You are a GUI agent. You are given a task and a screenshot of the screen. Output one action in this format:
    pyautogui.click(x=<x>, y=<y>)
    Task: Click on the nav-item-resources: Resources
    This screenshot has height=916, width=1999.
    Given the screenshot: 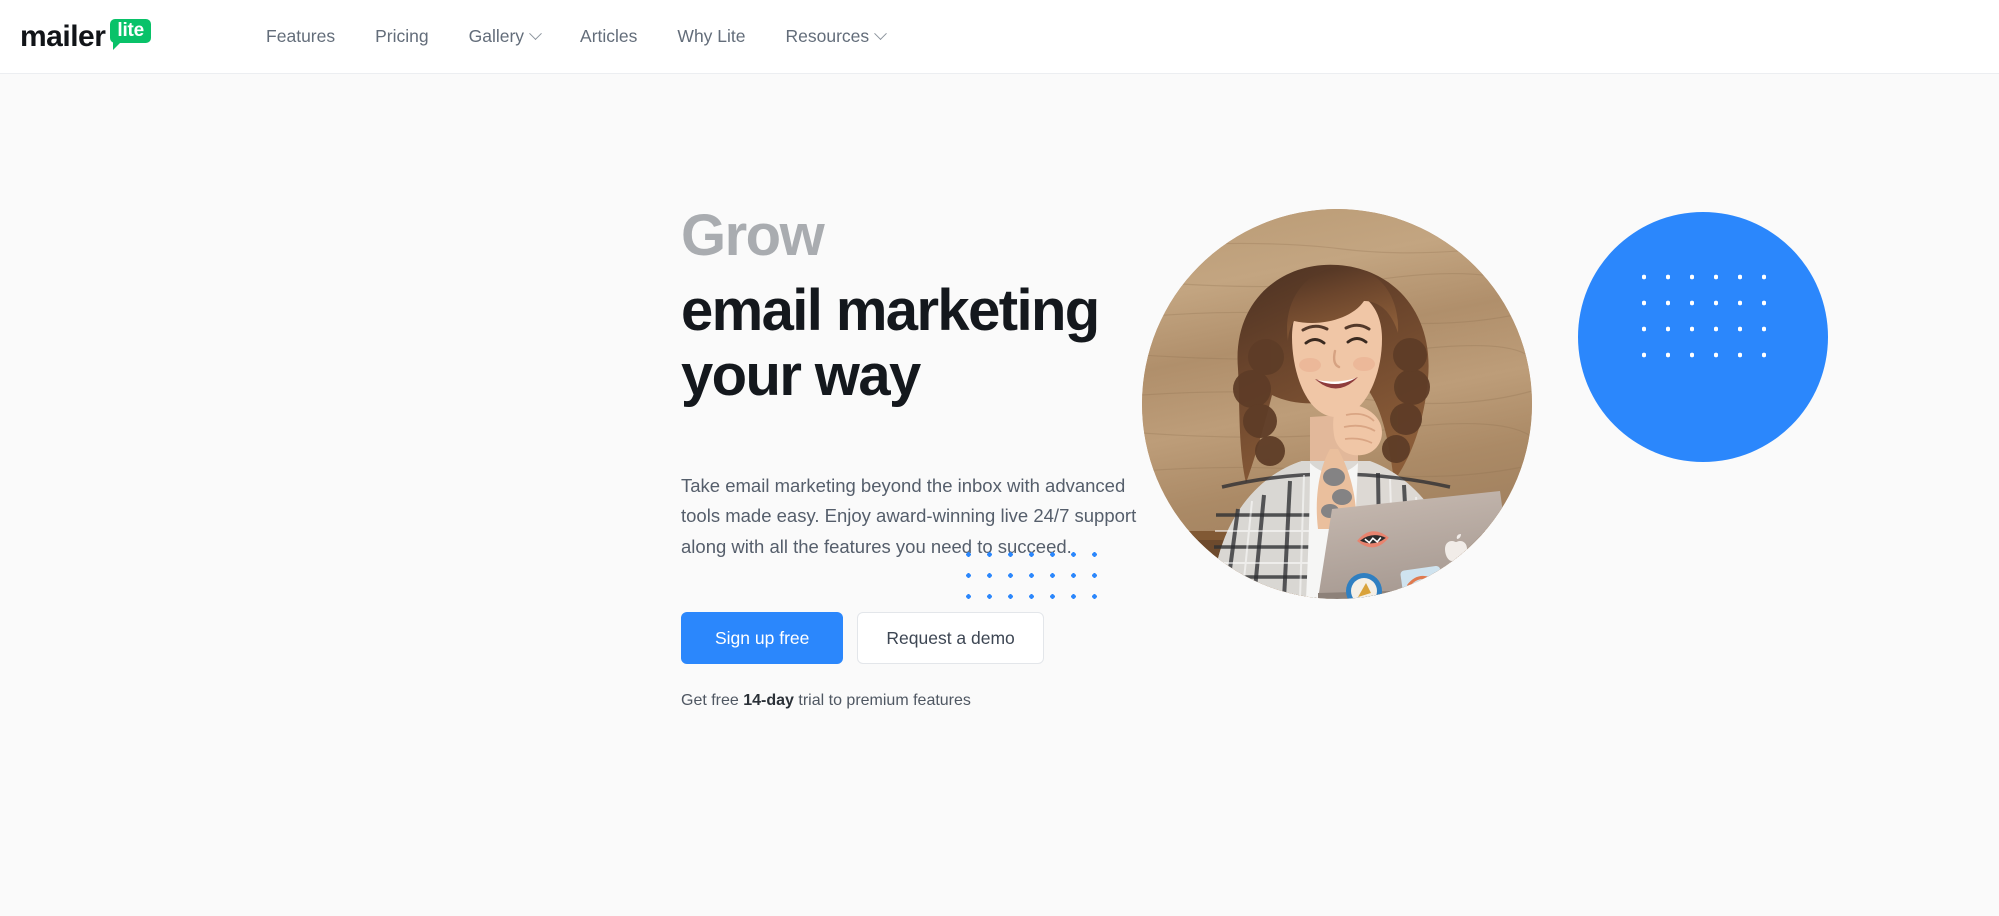 What is the action you would take?
    pyautogui.click(x=836, y=36)
    